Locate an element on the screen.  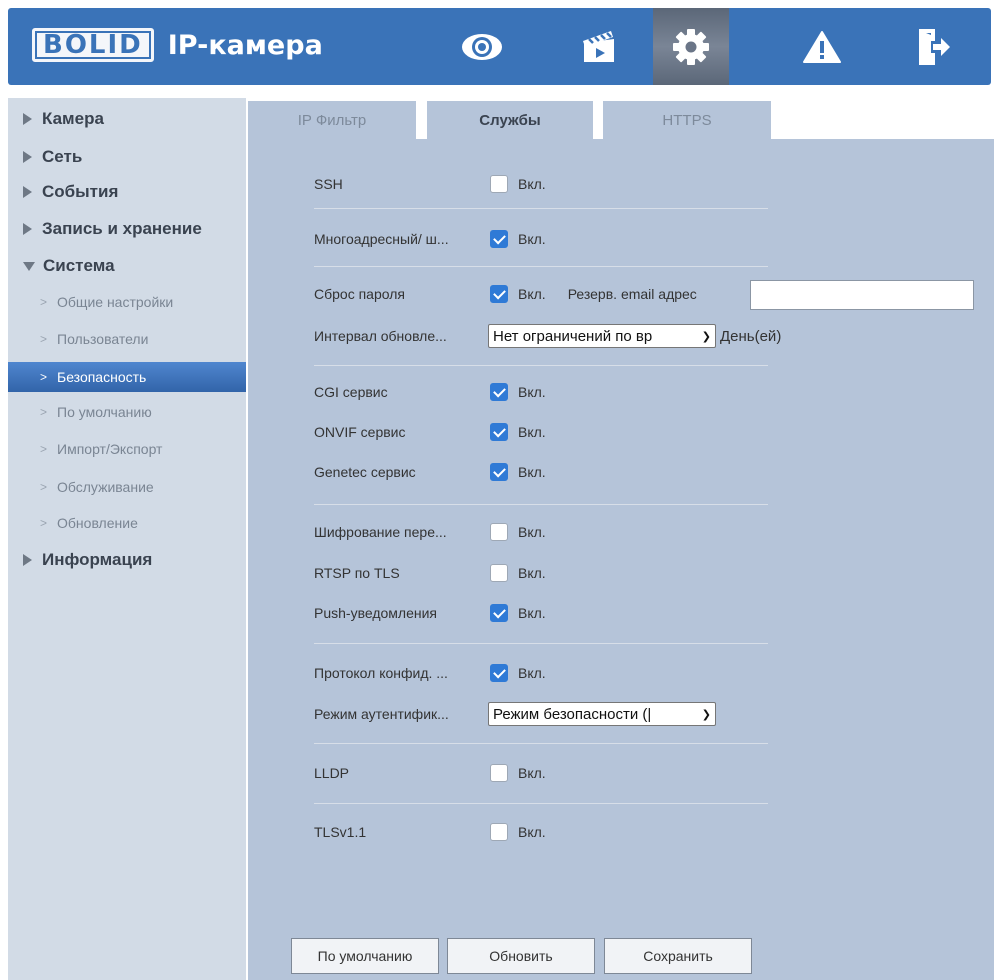
encryption-checkbox is located at coordinates (499, 532).